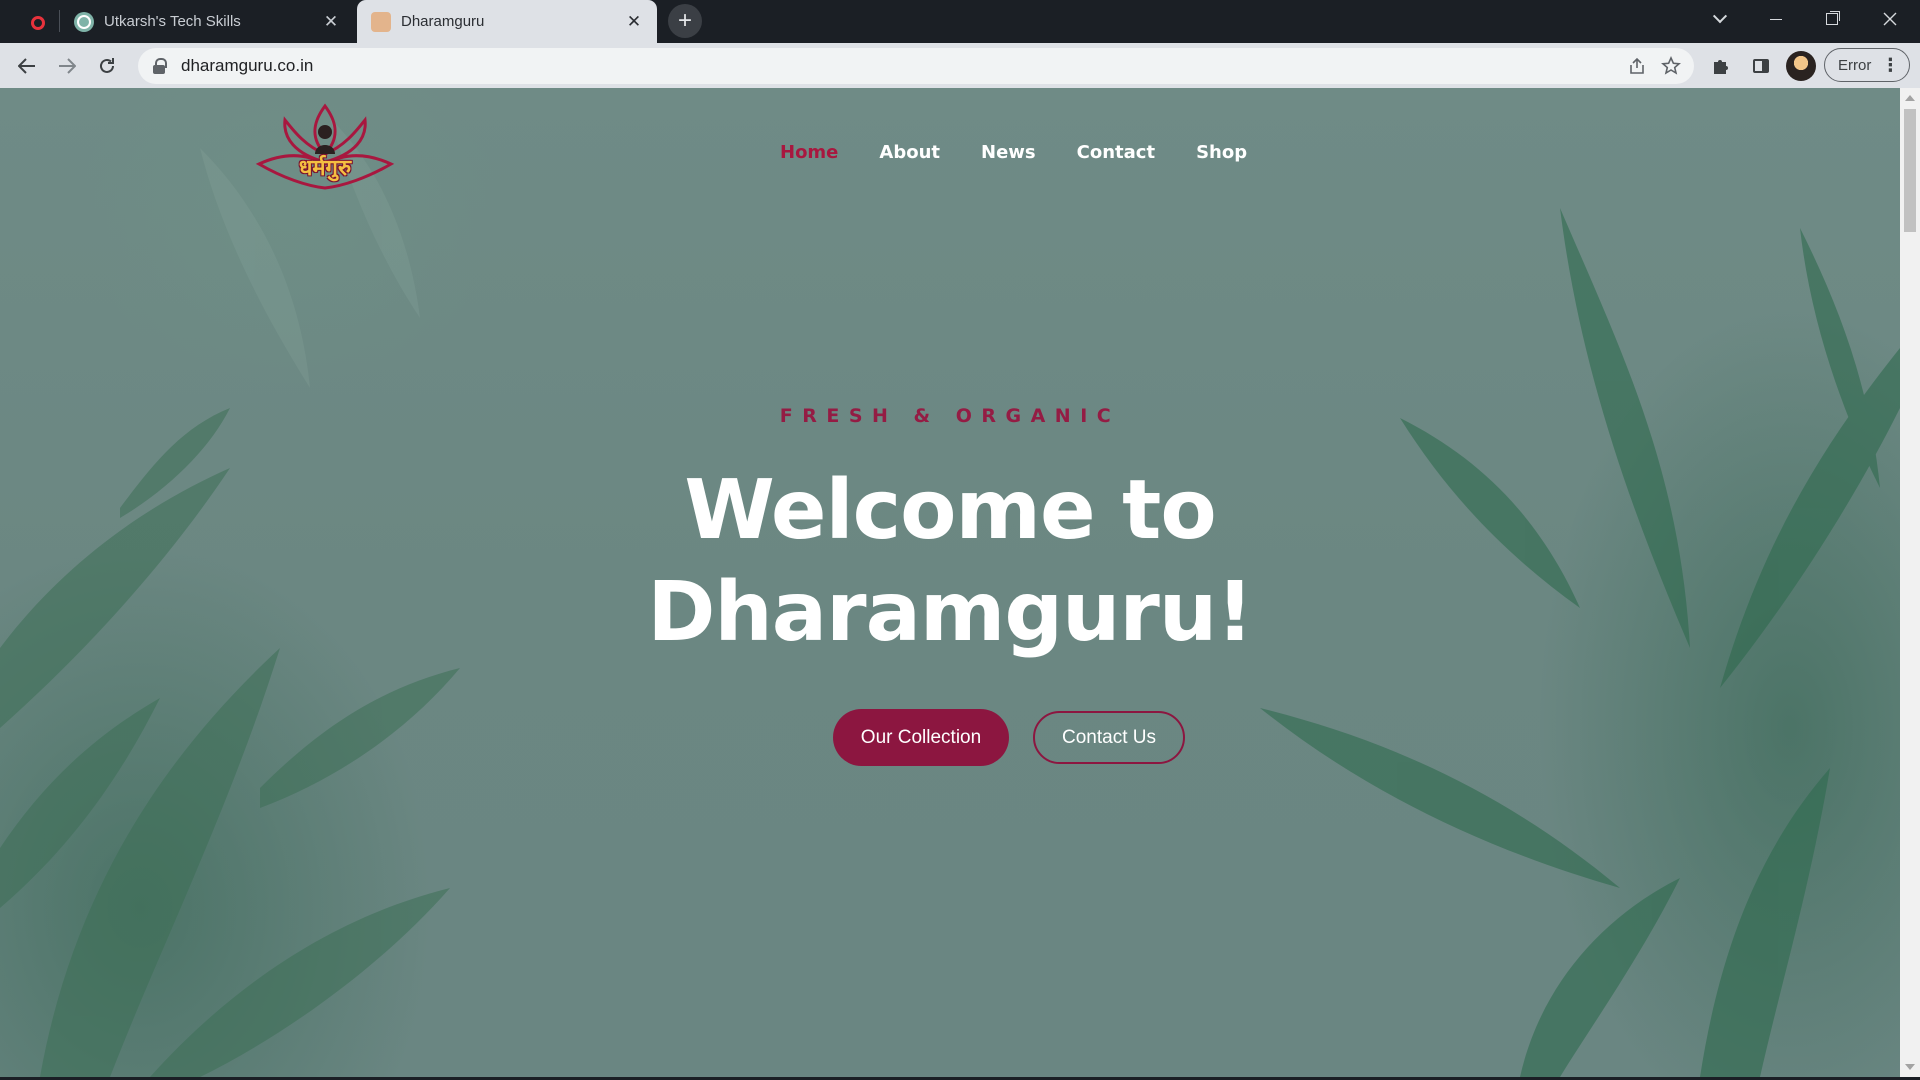 This screenshot has height=1080, width=1920. Describe the element at coordinates (1890, 65) in the screenshot. I see `kebab-menu-icon: ⋮` at that location.